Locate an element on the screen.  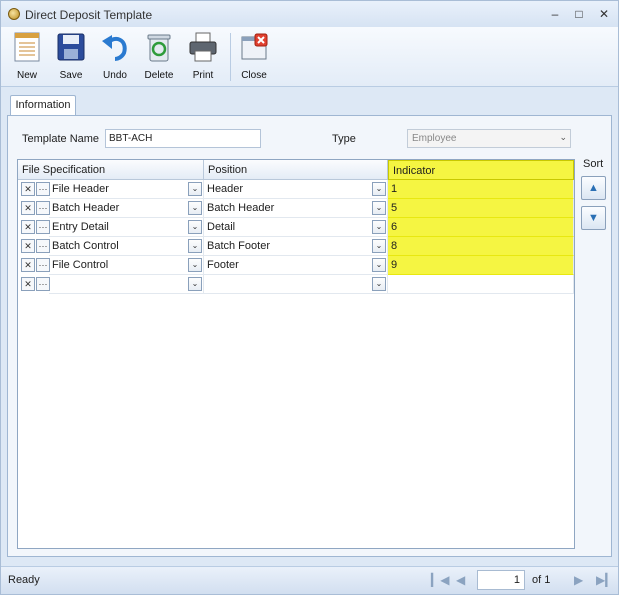
app-icon is located at coordinates (14, 14).